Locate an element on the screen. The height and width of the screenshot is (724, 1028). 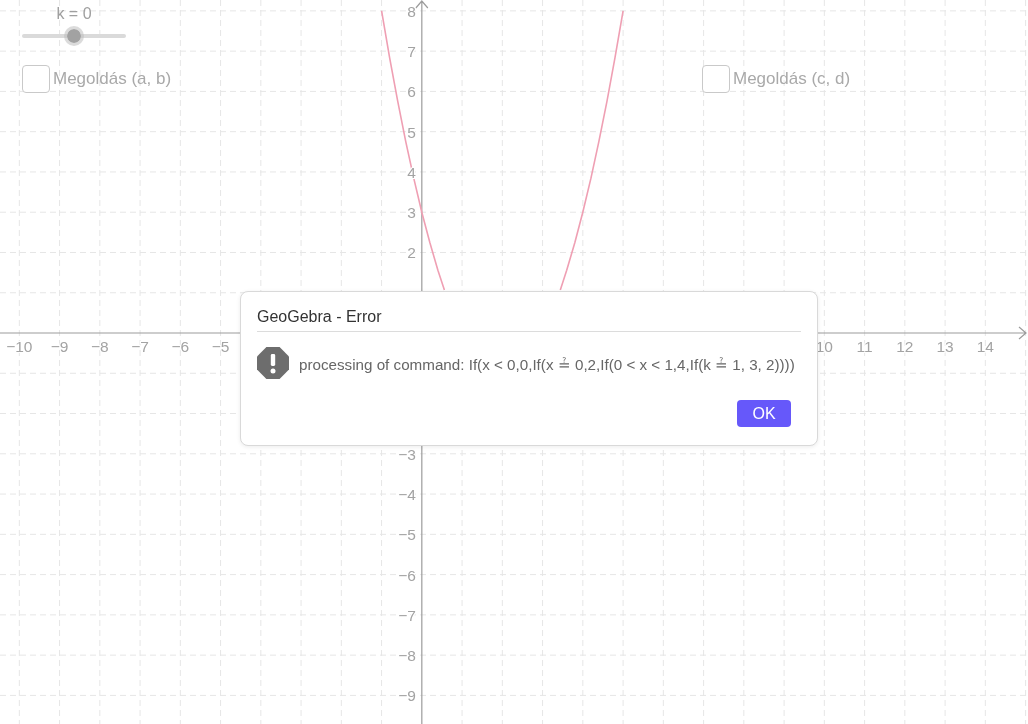
axis-label: 12 is located at coordinates (905, 346).